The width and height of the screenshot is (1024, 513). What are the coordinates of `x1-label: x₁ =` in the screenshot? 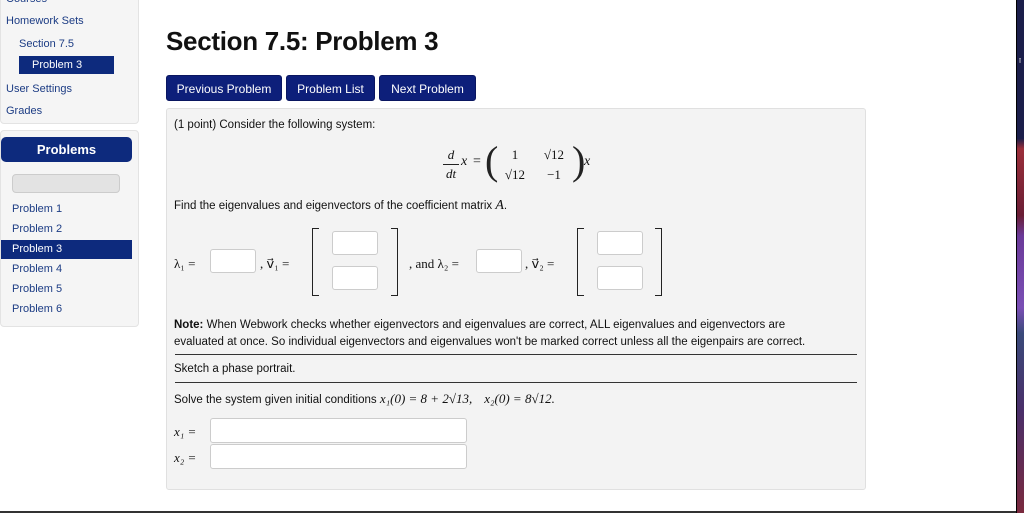 It's located at (185, 431).